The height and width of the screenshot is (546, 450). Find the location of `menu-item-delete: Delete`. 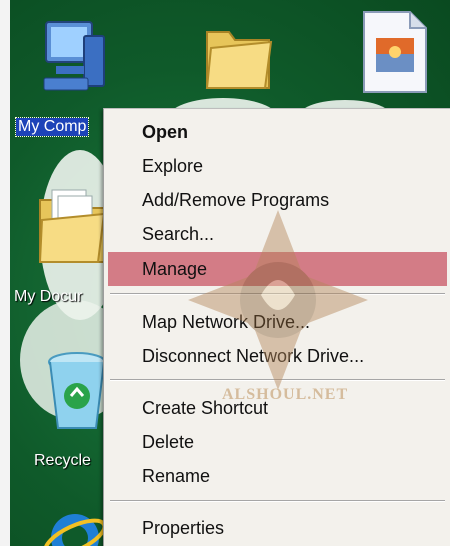

menu-item-delete: Delete is located at coordinates (277, 442).